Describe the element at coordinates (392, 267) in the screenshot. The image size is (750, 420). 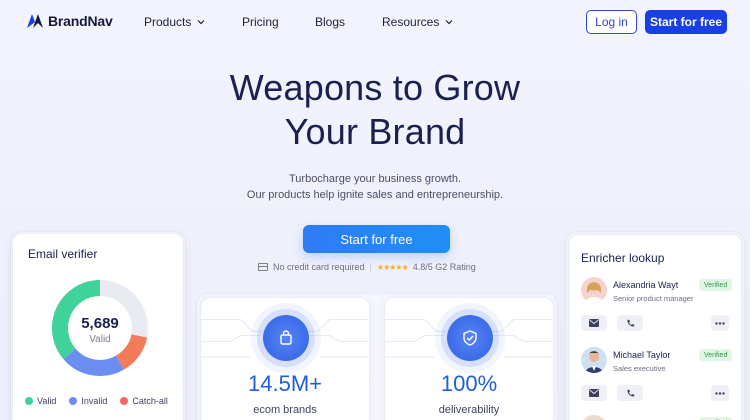
I see `rating-stars-icon: ★★★★★` at that location.